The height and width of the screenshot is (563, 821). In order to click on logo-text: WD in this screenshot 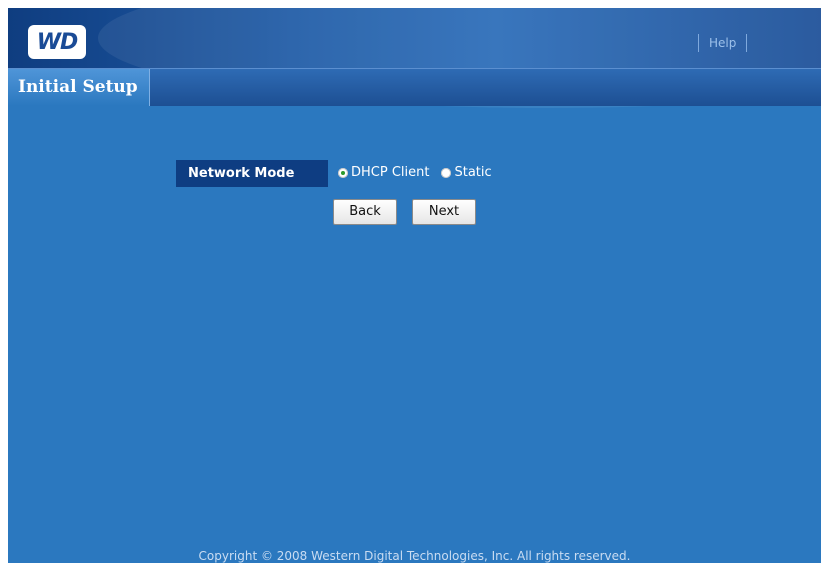, I will do `click(57, 42)`.